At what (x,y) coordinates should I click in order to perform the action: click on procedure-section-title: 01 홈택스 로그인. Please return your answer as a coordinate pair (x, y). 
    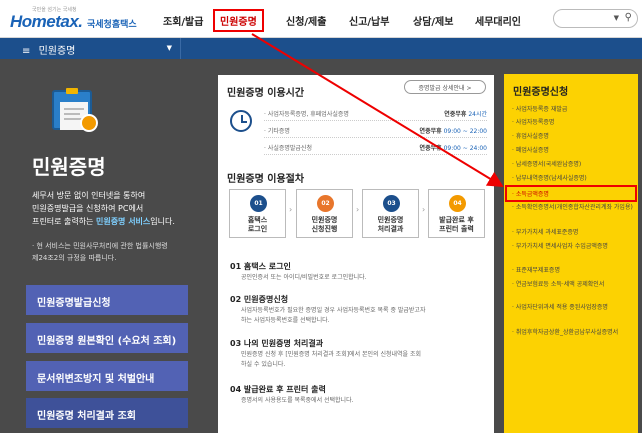
    Looking at the image, I should click on (260, 266).